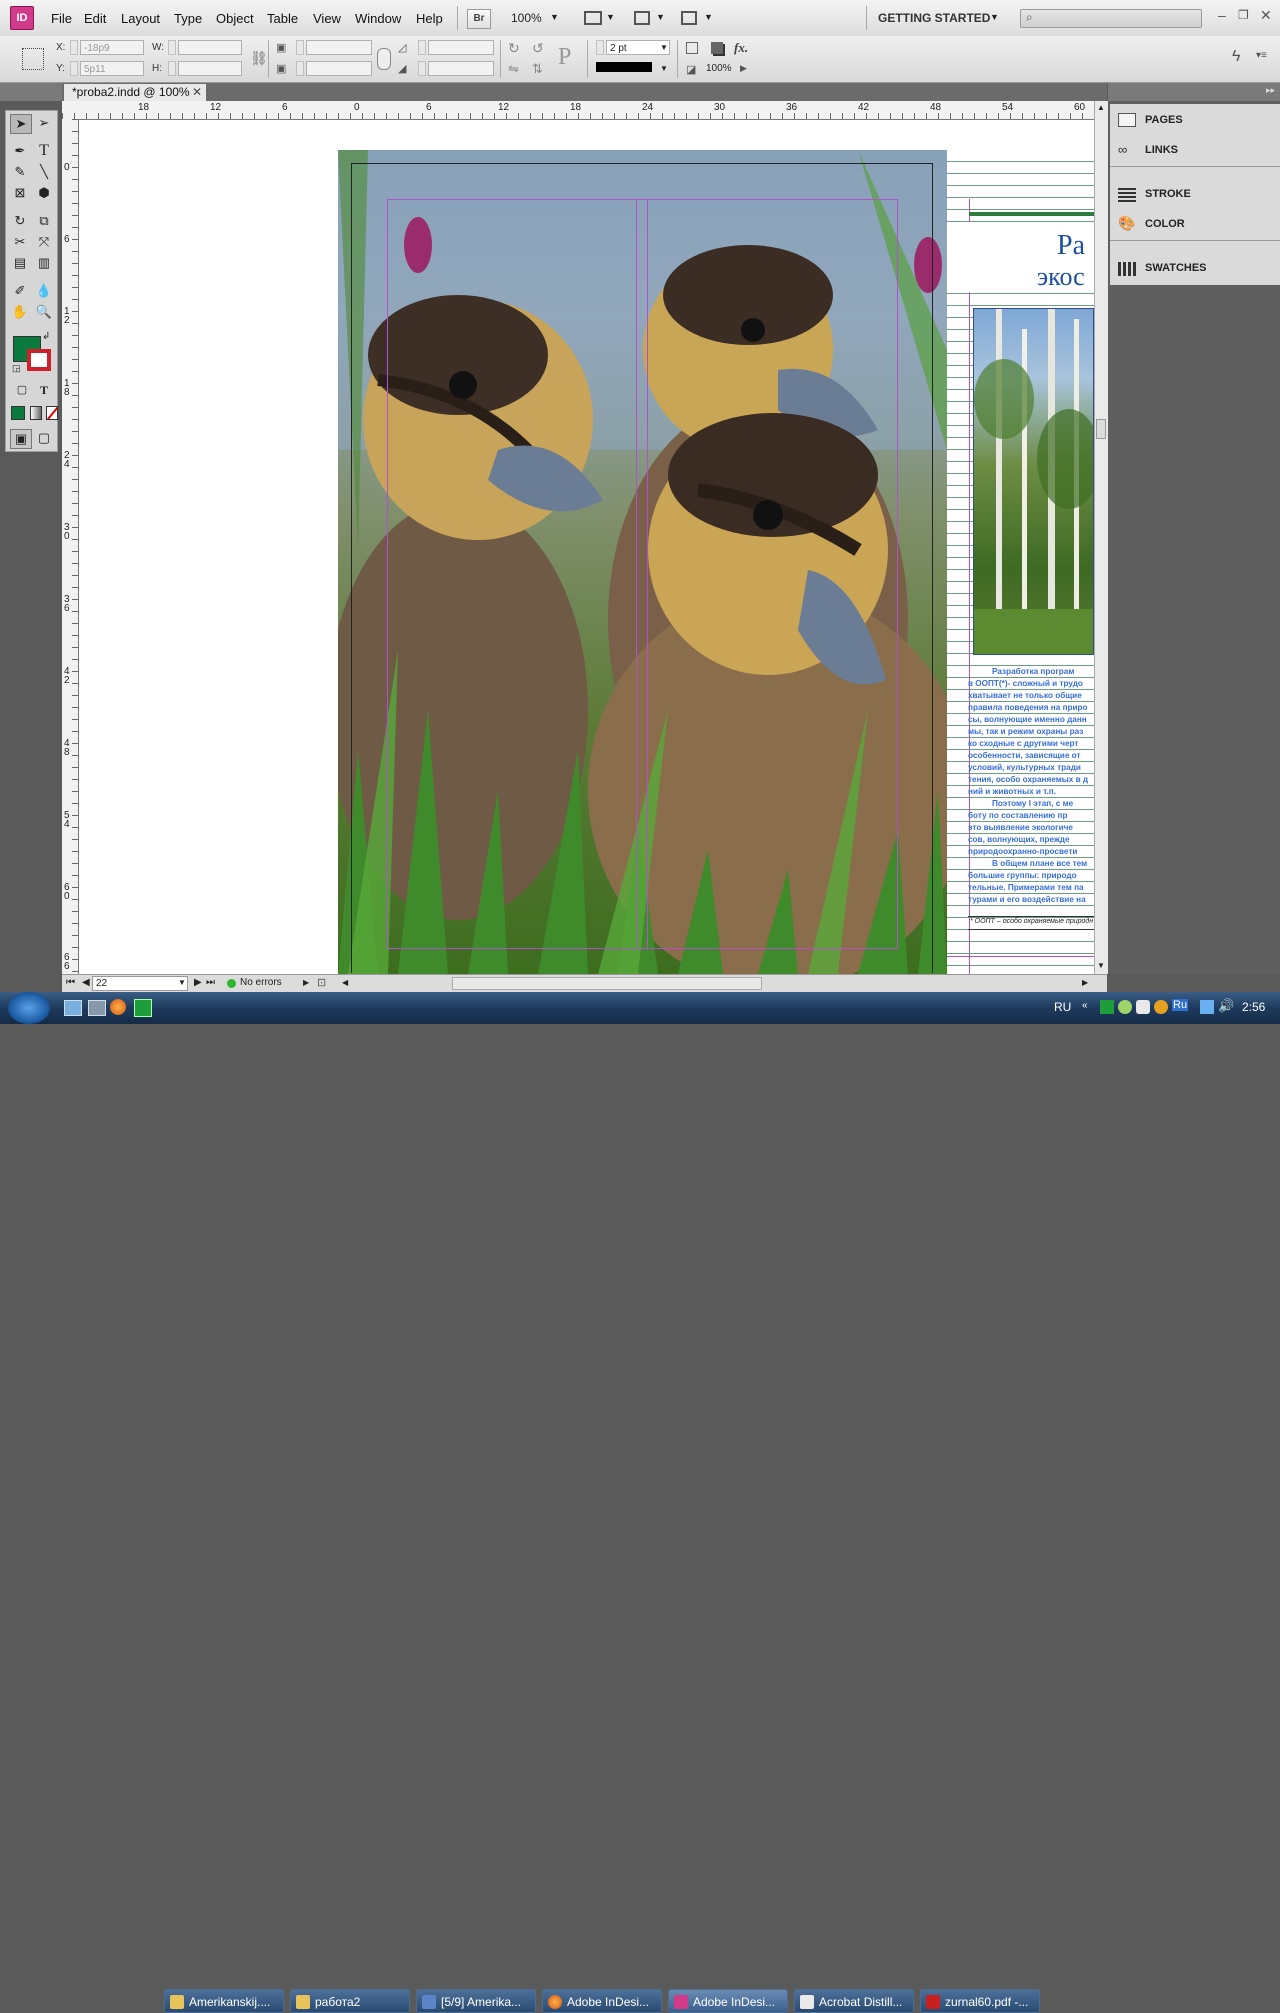  Describe the element at coordinates (36, 413) in the screenshot. I see `apply-gradient-icon` at that location.